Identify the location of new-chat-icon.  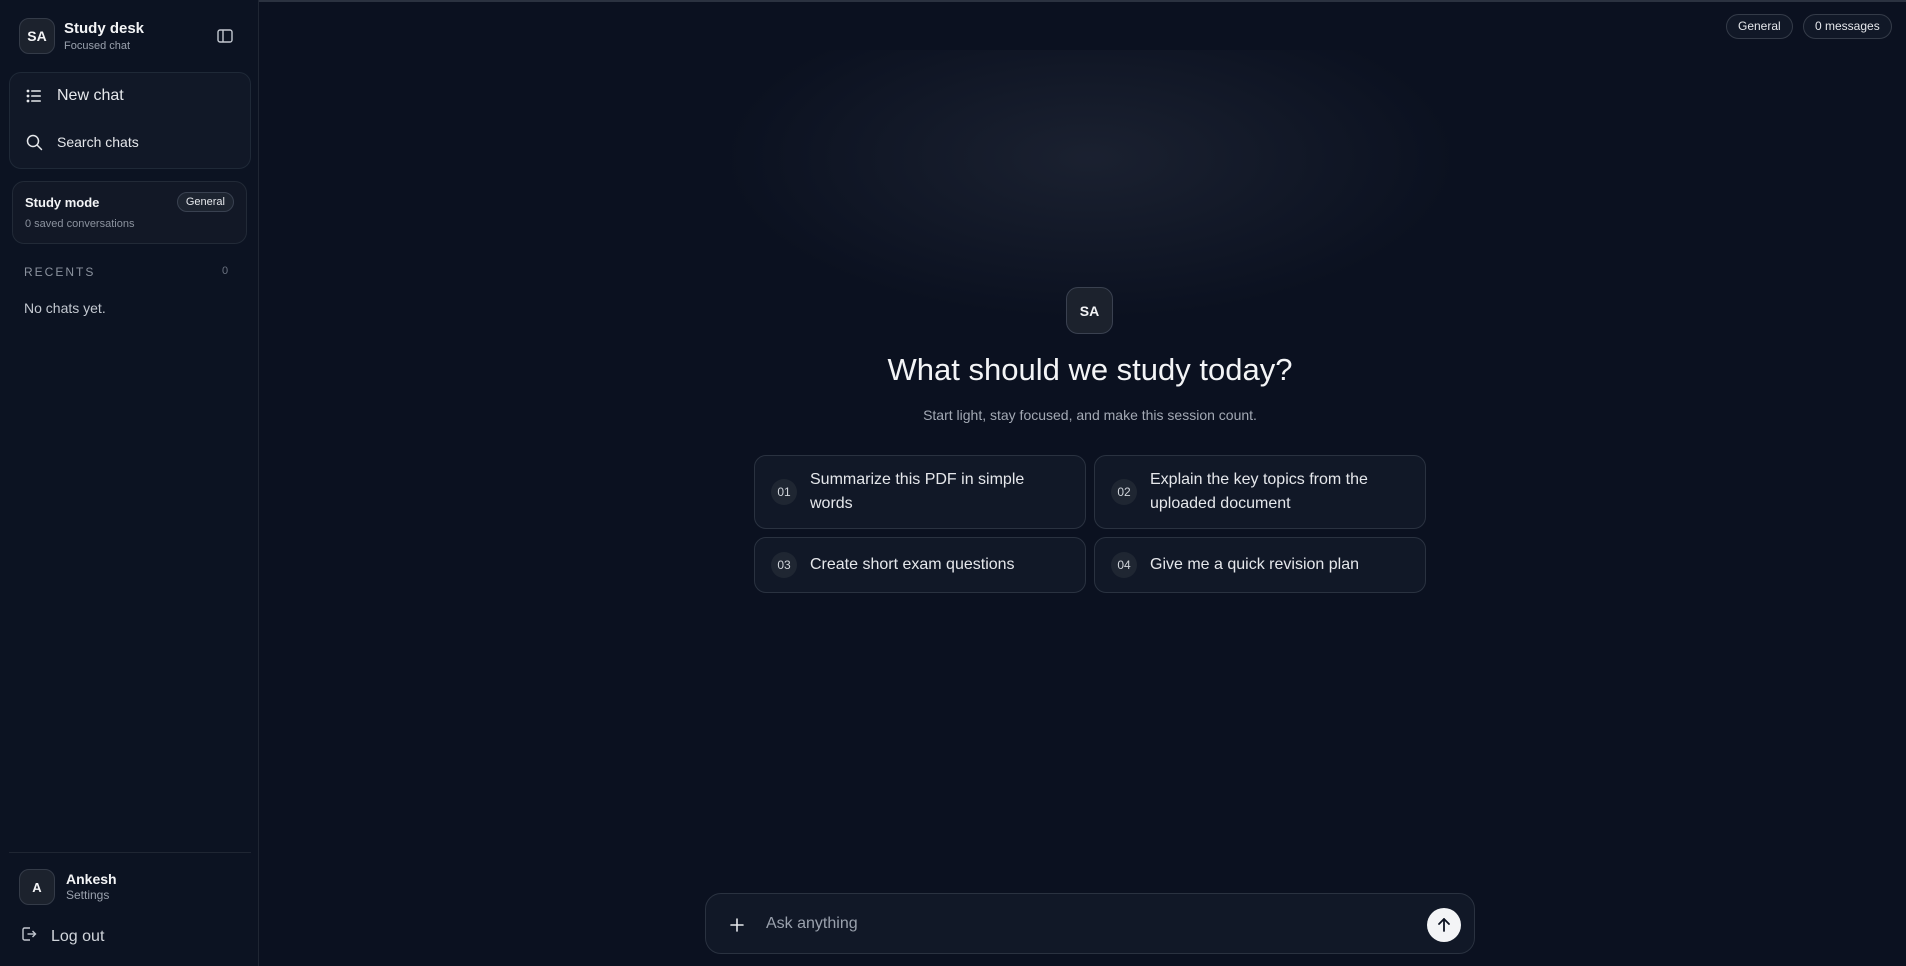
(34, 96).